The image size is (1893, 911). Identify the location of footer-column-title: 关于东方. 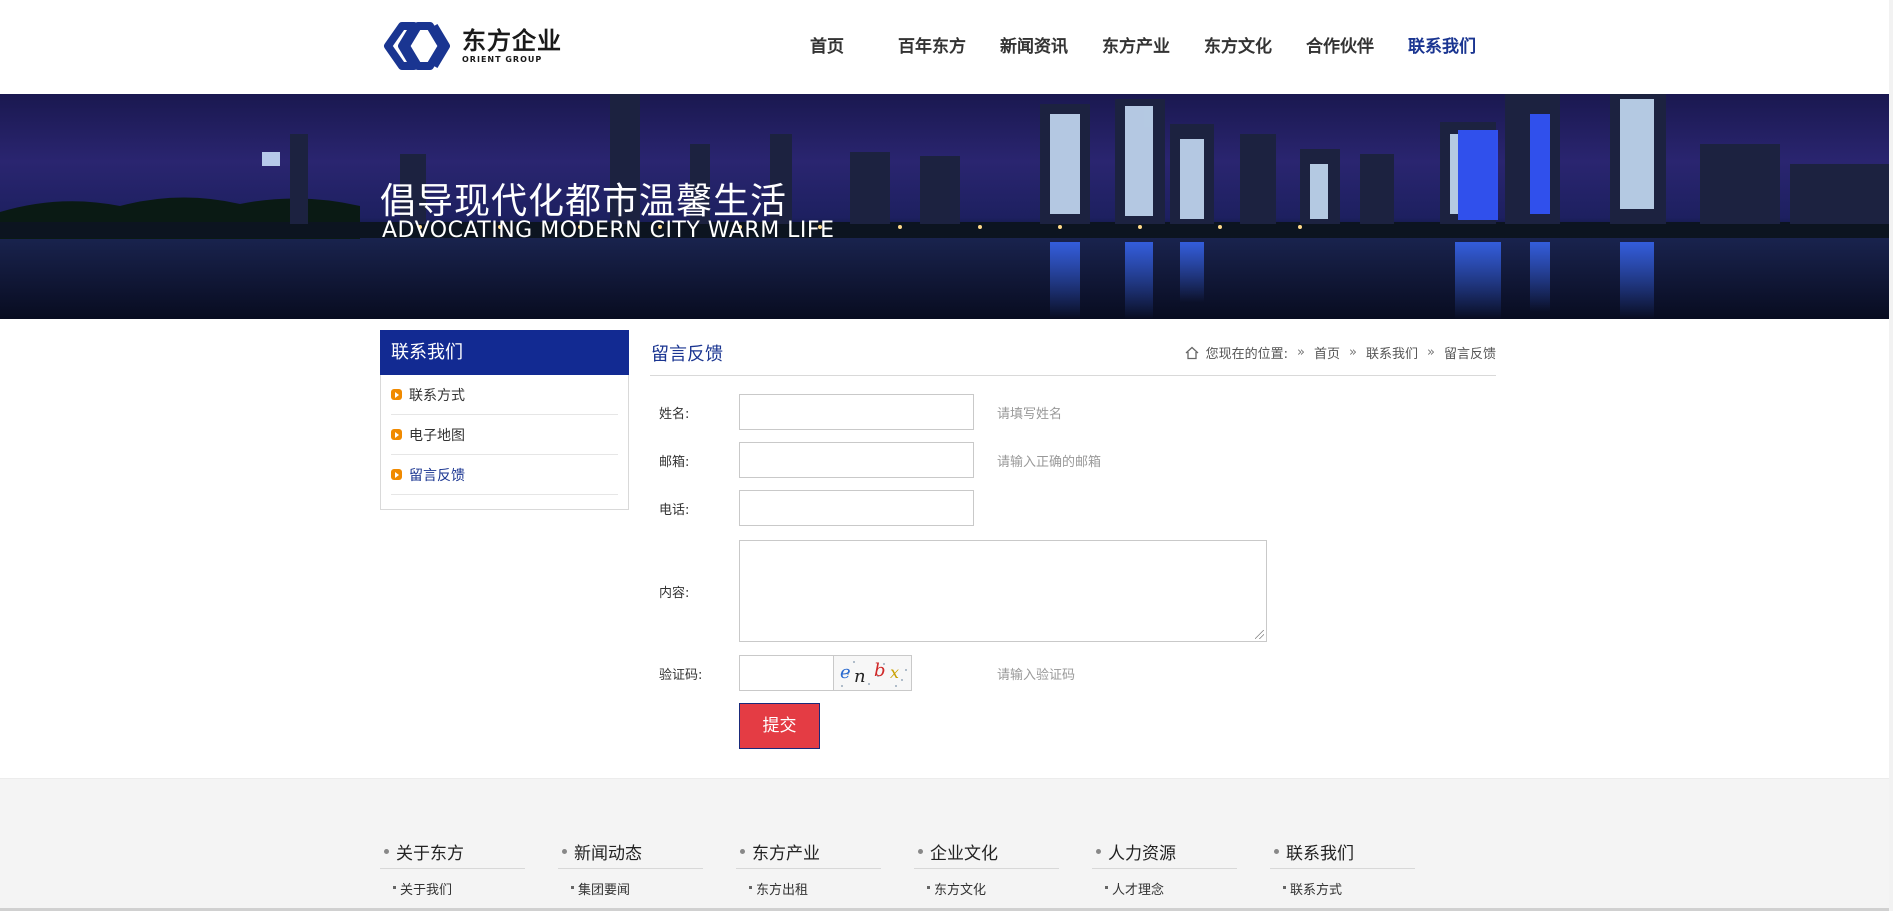
(452, 852).